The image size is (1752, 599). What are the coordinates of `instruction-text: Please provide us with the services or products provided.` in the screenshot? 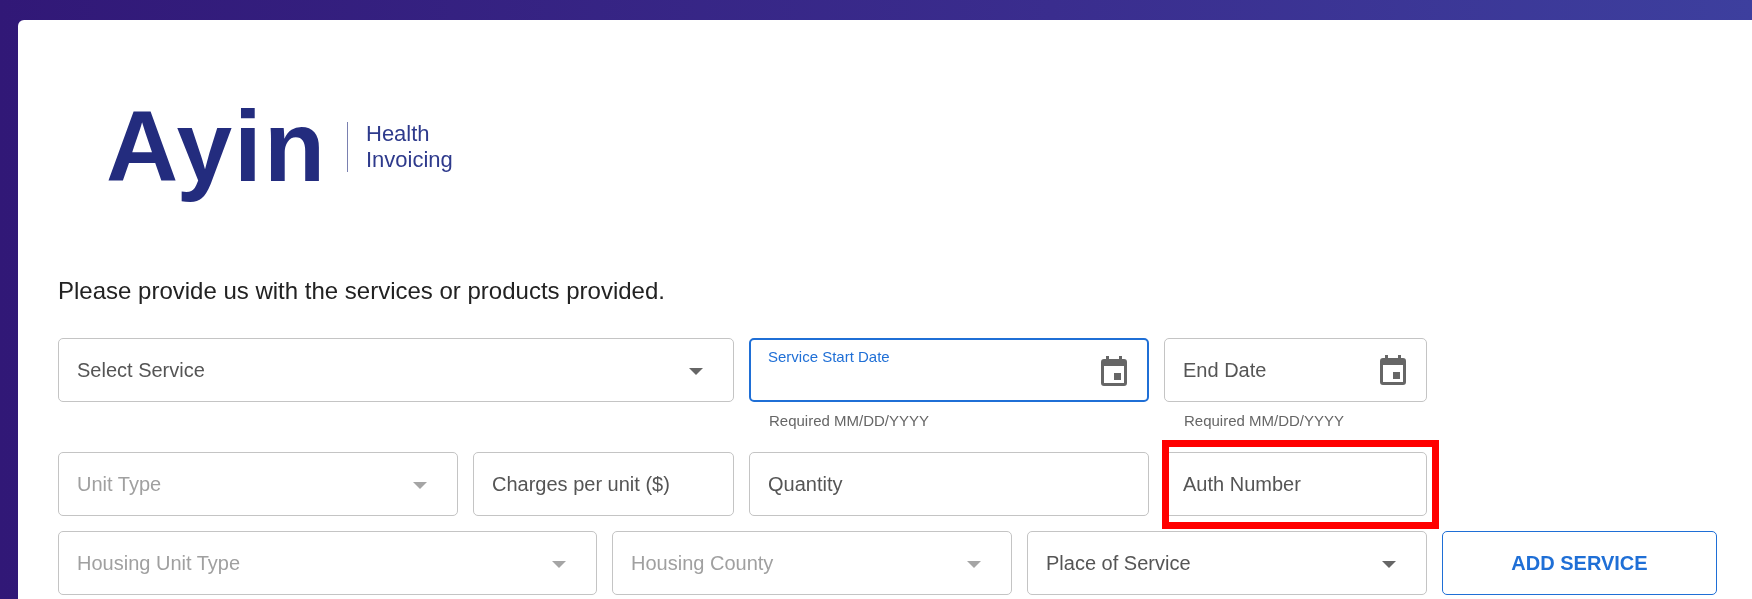 It's located at (362, 291).